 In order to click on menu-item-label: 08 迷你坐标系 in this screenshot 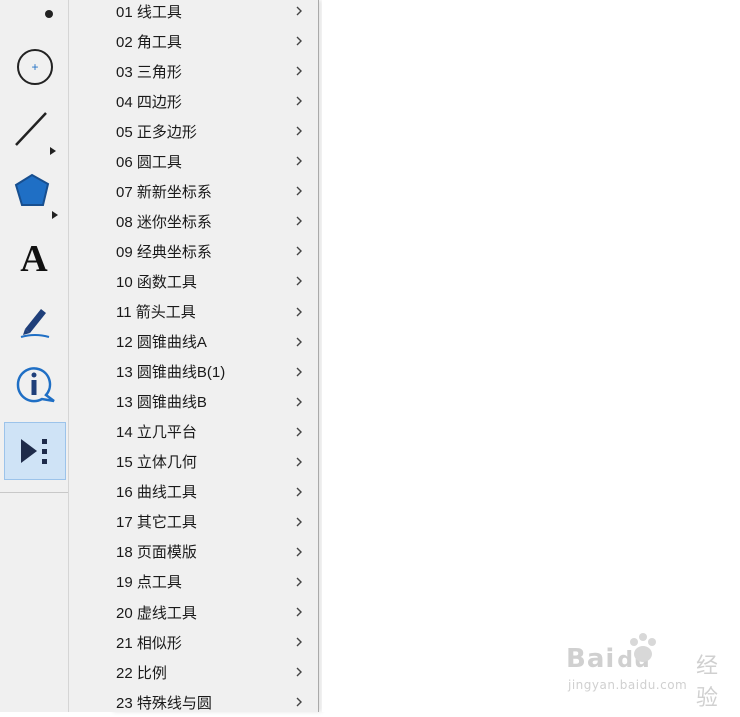, I will do `click(164, 222)`.